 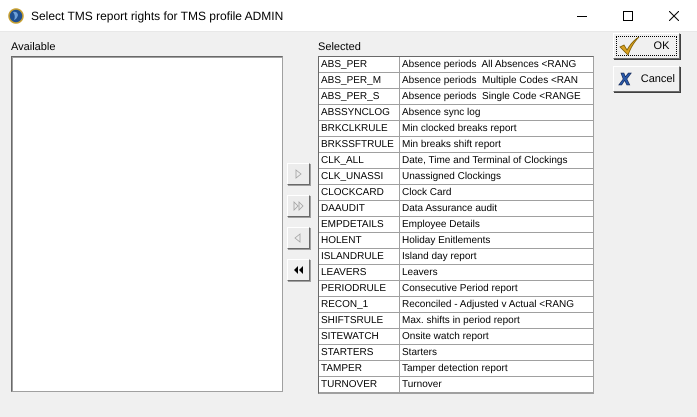 What do you see at coordinates (359, 64) in the screenshot?
I see `table-cell: ABS_PER` at bounding box center [359, 64].